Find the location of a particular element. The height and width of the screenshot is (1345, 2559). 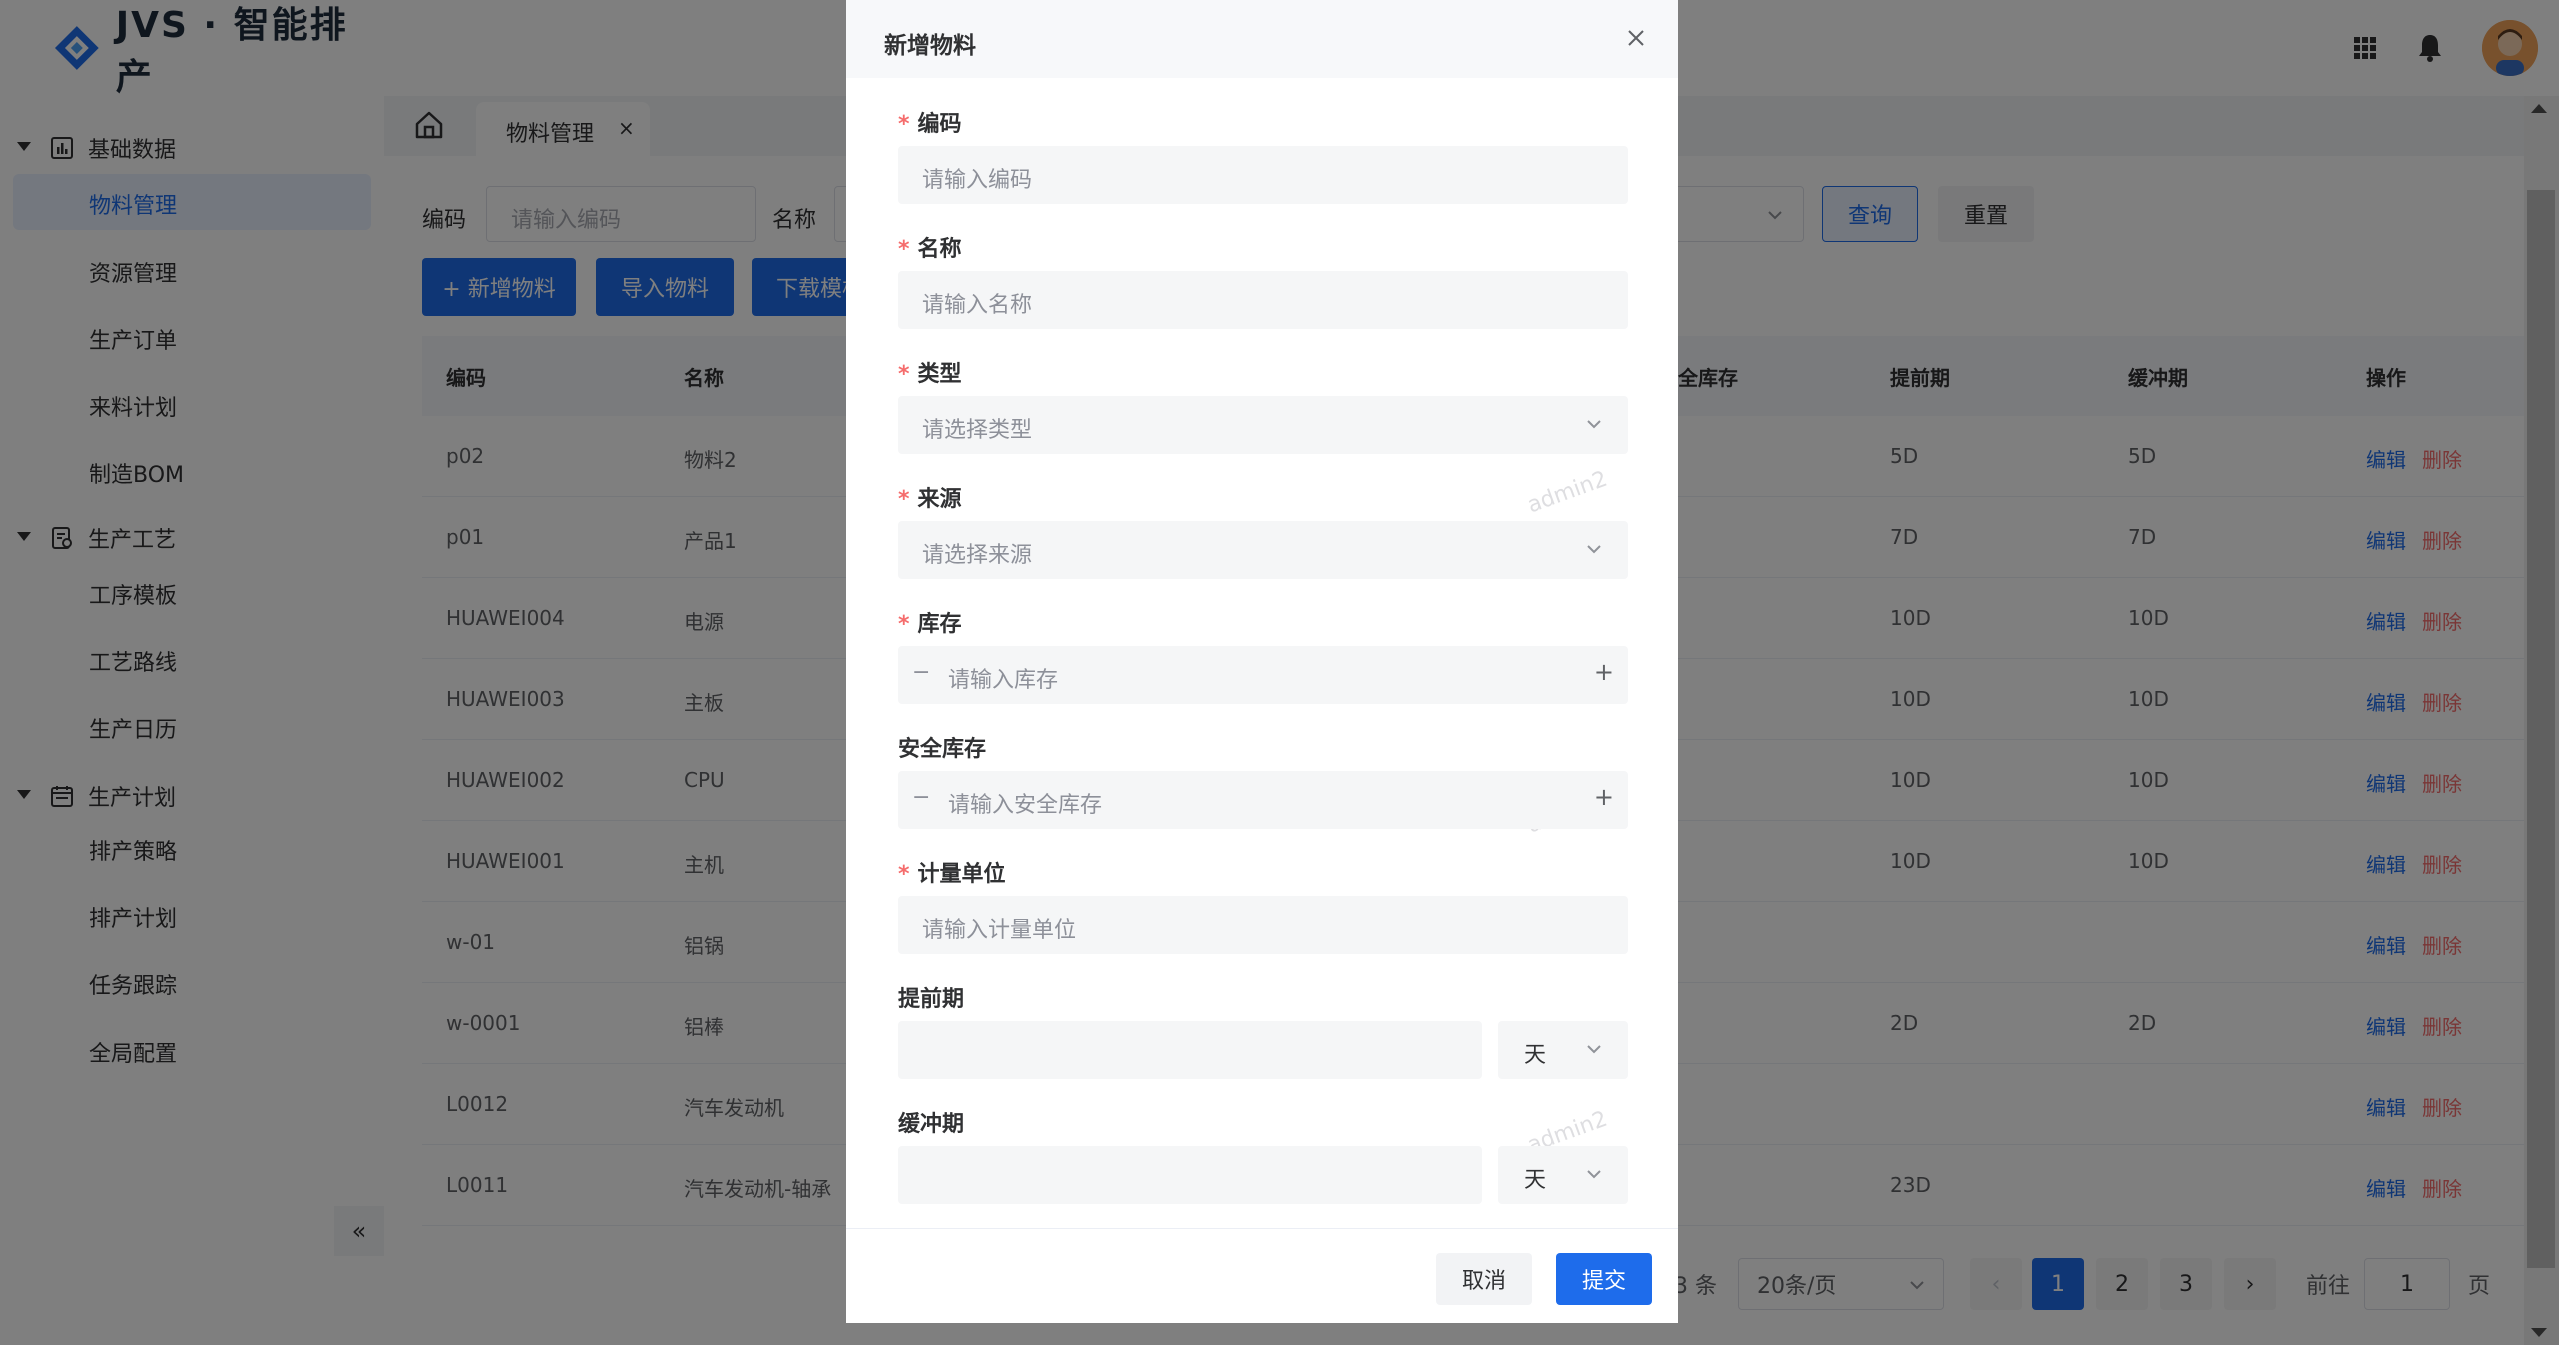

field-label-text: 来源 is located at coordinates (939, 499).